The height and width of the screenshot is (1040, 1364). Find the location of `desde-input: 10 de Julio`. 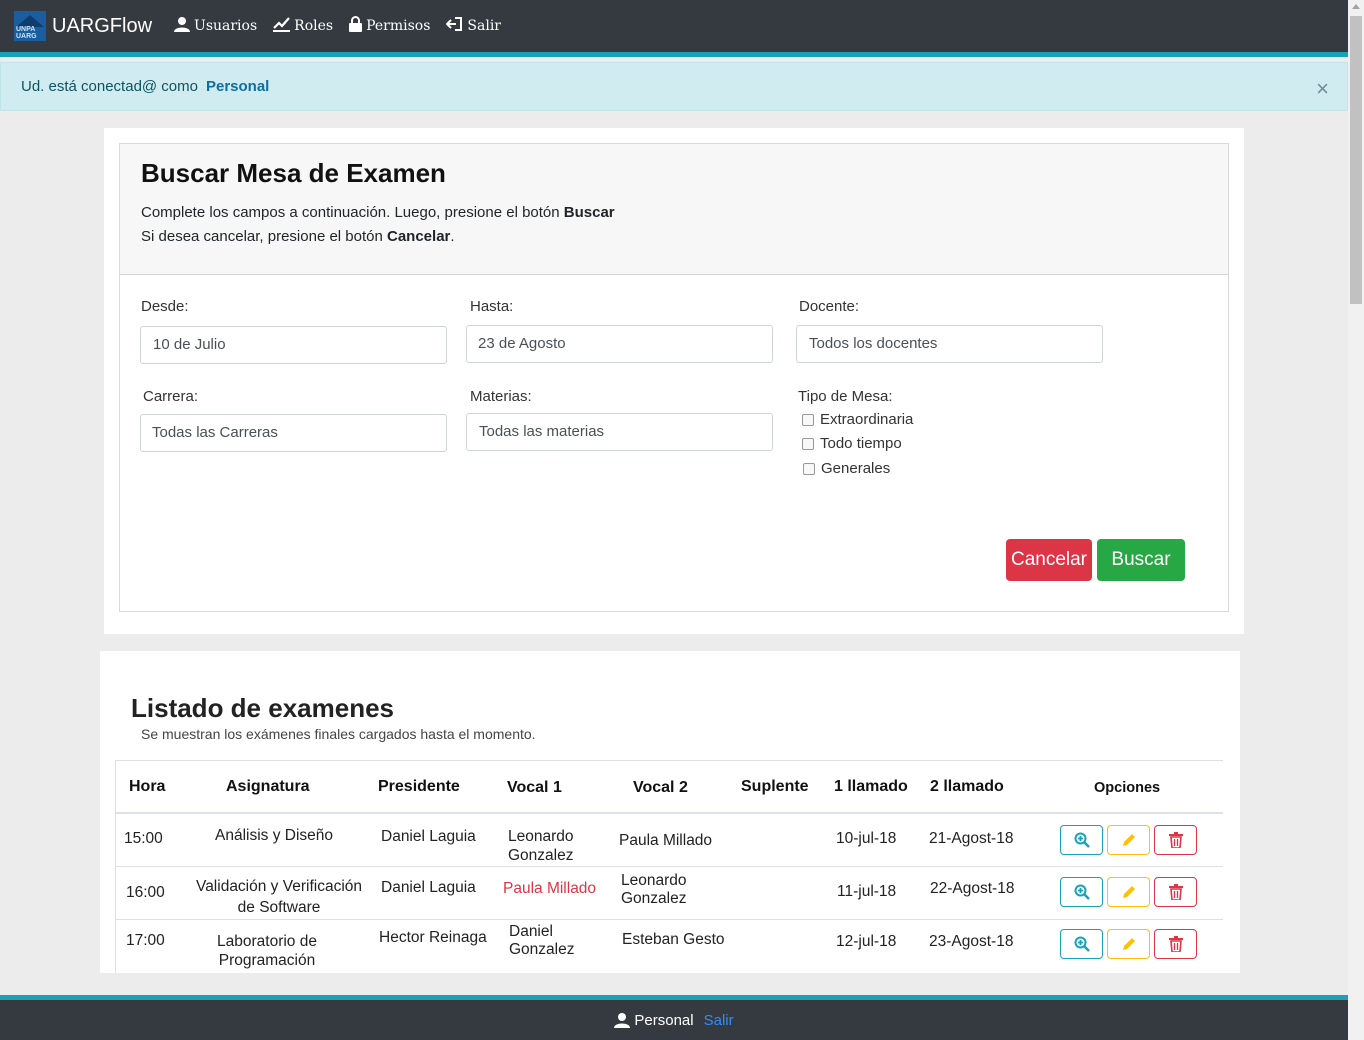

desde-input: 10 de Julio is located at coordinates (293, 345).